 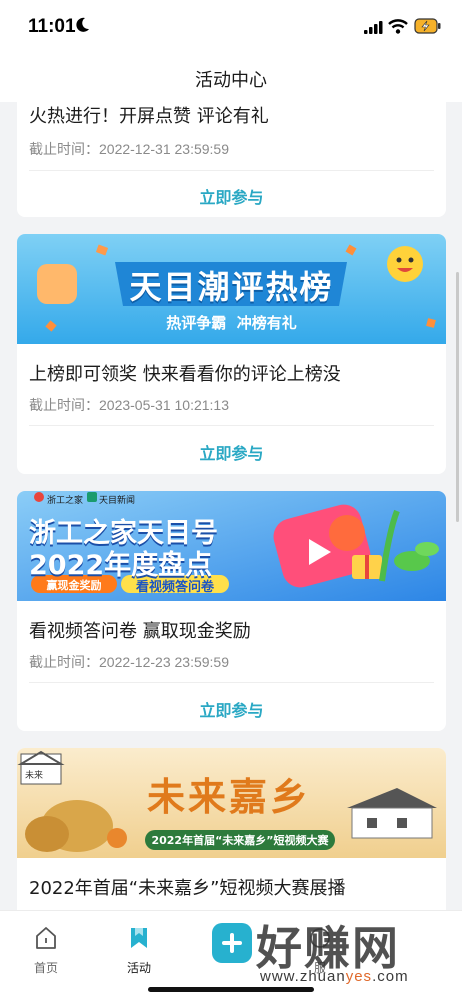 I want to click on card-title: 火热进行！开屏点赞 评论有礼, so click(x=149, y=116).